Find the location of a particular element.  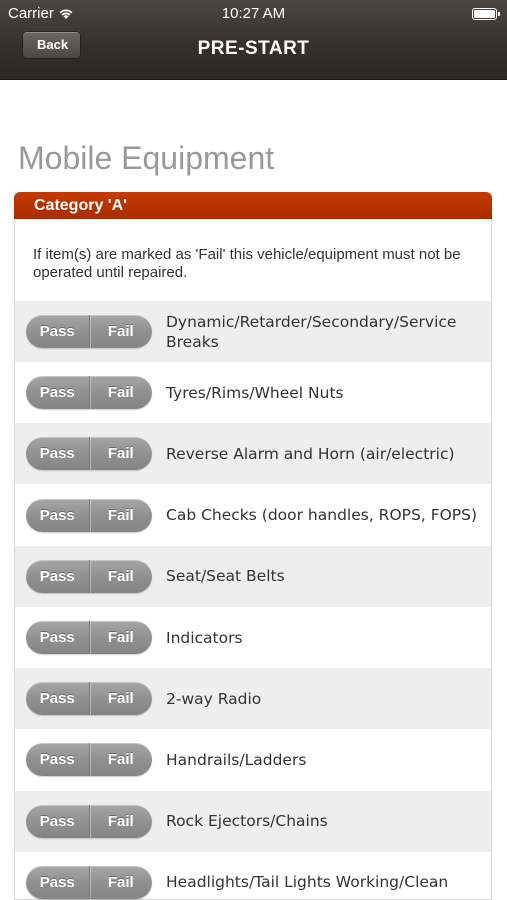

checklist-item-label: Indicators is located at coordinates (204, 637).